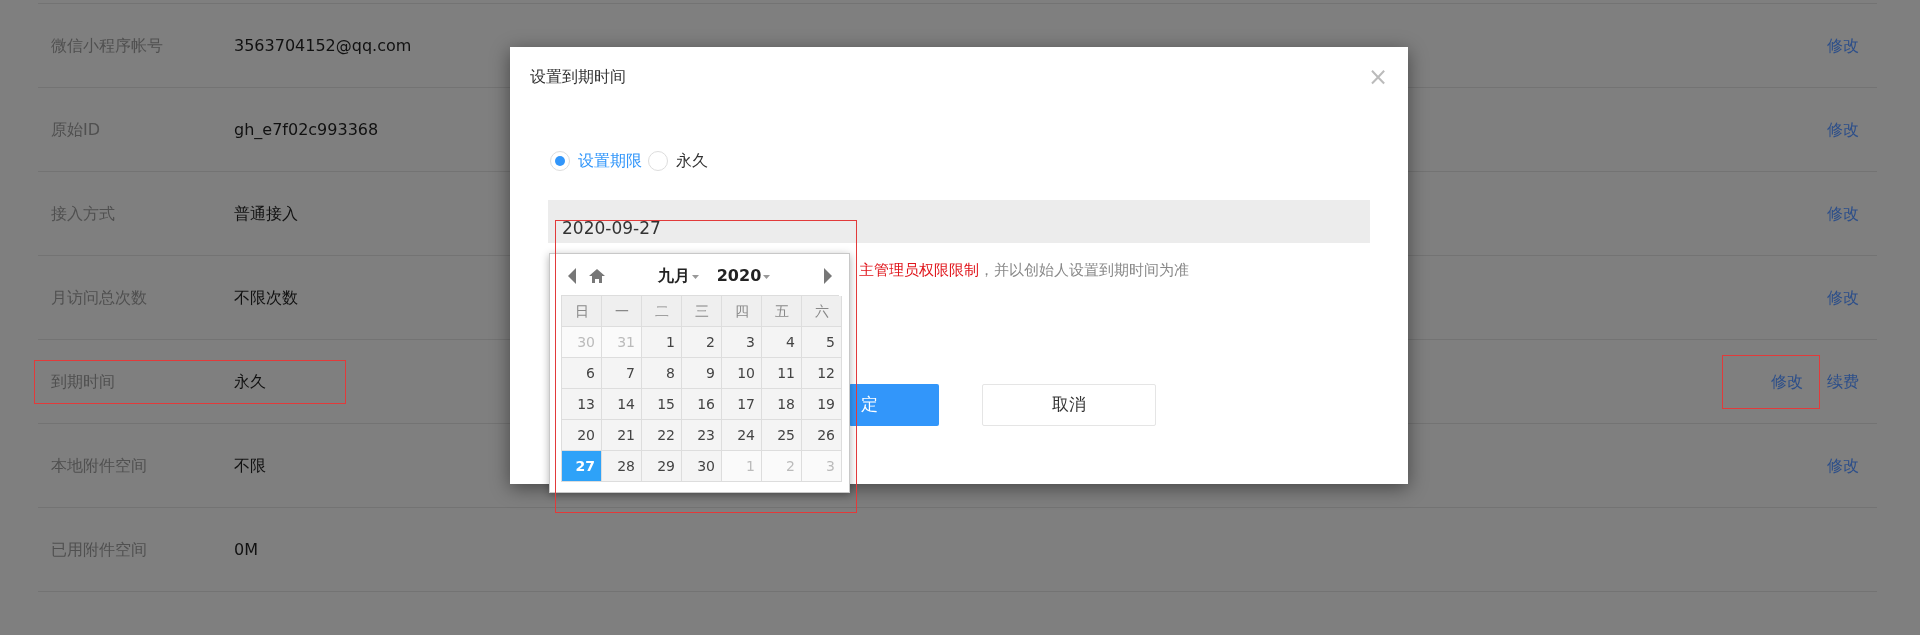 The width and height of the screenshot is (1920, 635). Describe the element at coordinates (662, 466) in the screenshot. I see `day-cell: 29` at that location.